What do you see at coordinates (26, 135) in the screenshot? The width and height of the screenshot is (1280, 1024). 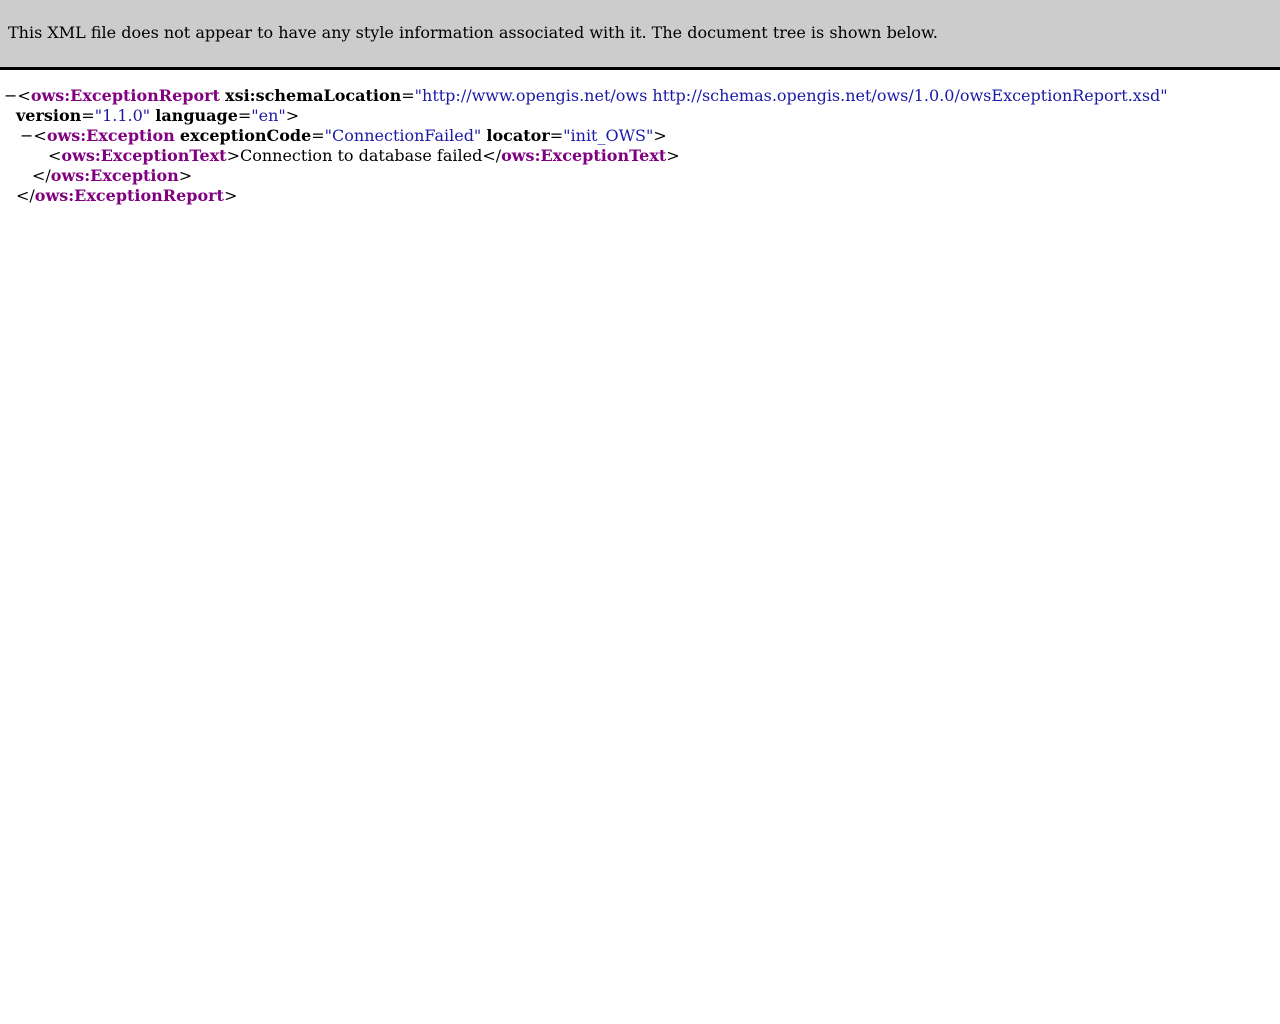 I see `exception-collapse-toggle: −` at bounding box center [26, 135].